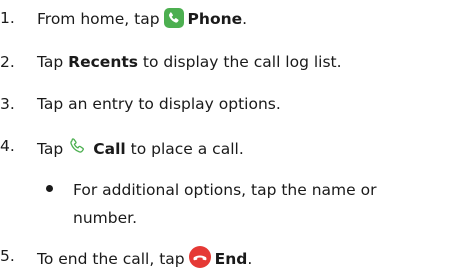 This screenshot has height=280, width=450. Describe the element at coordinates (231, 259) in the screenshot. I see `step-bold-label: End` at that location.